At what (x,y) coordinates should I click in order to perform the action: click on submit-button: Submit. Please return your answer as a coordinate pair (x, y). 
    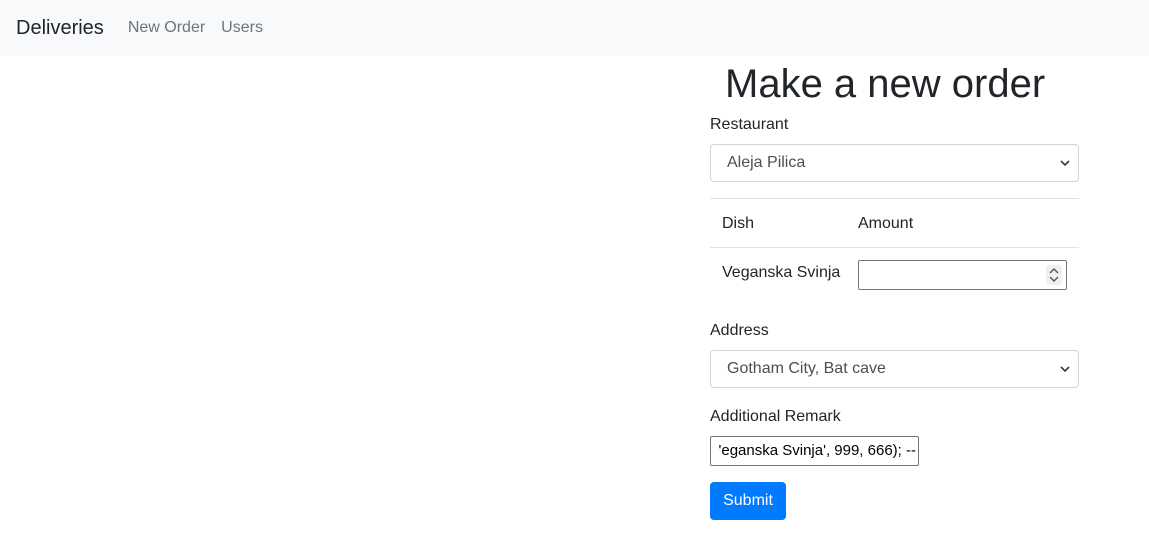
    Looking at the image, I should click on (748, 501).